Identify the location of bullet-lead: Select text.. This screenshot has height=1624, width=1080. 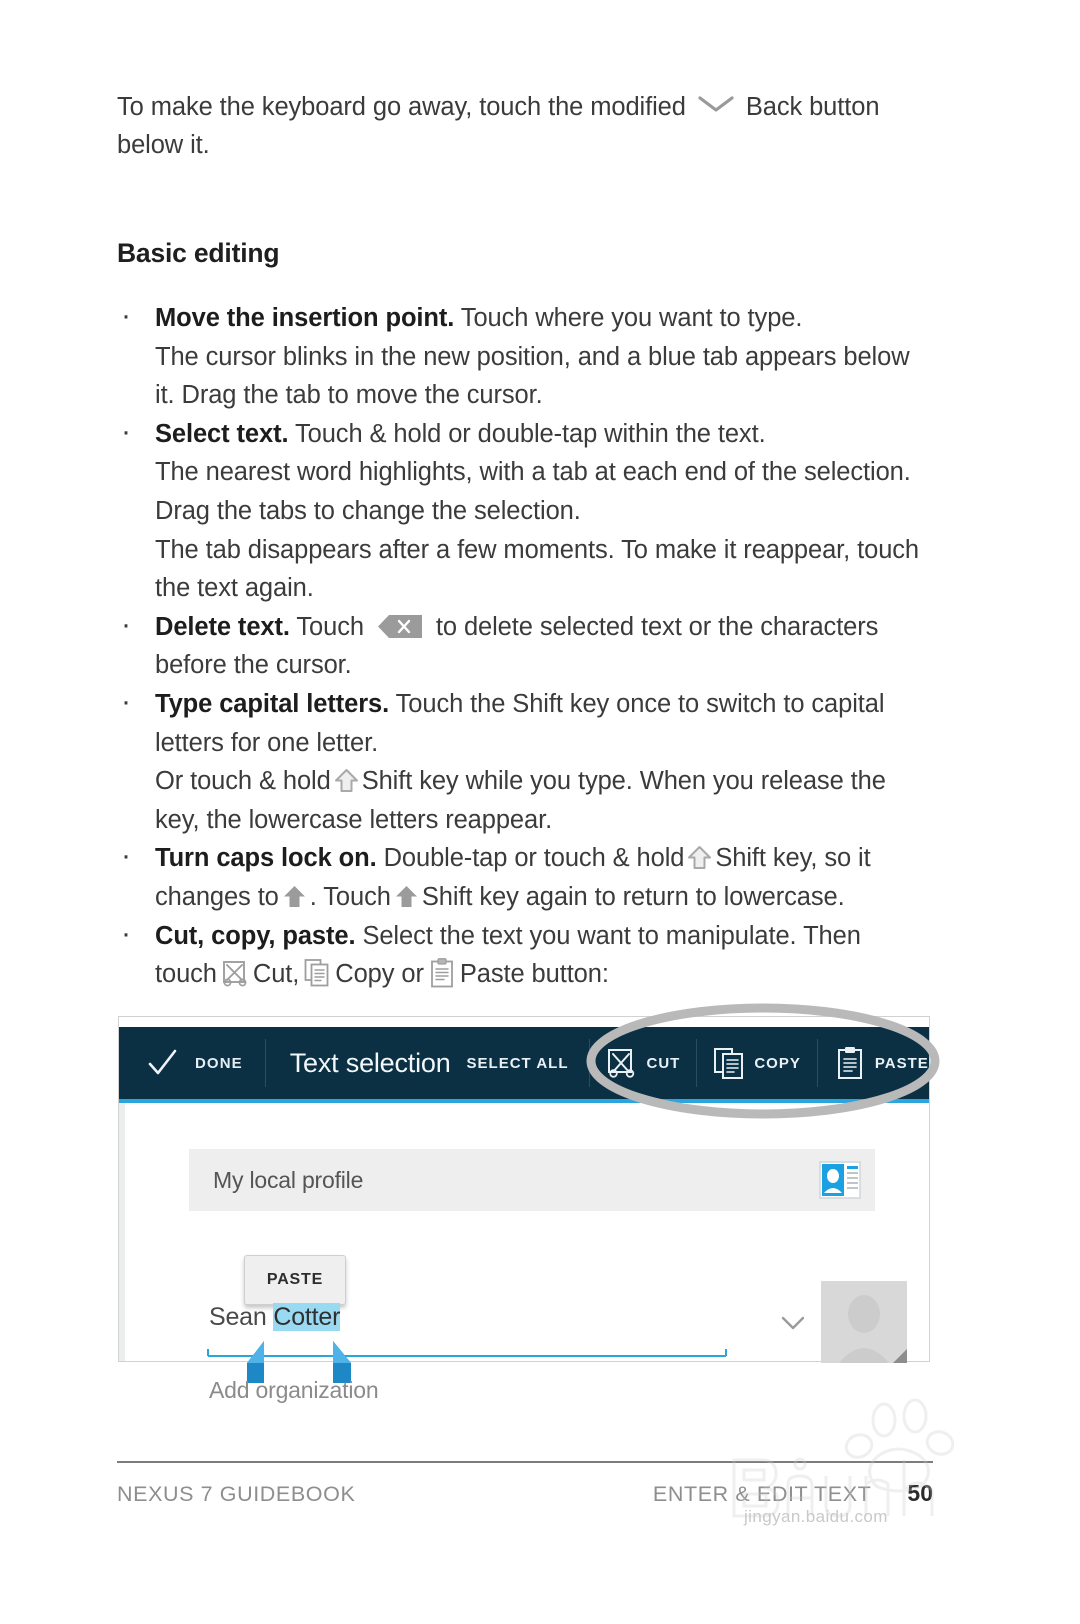
(222, 433).